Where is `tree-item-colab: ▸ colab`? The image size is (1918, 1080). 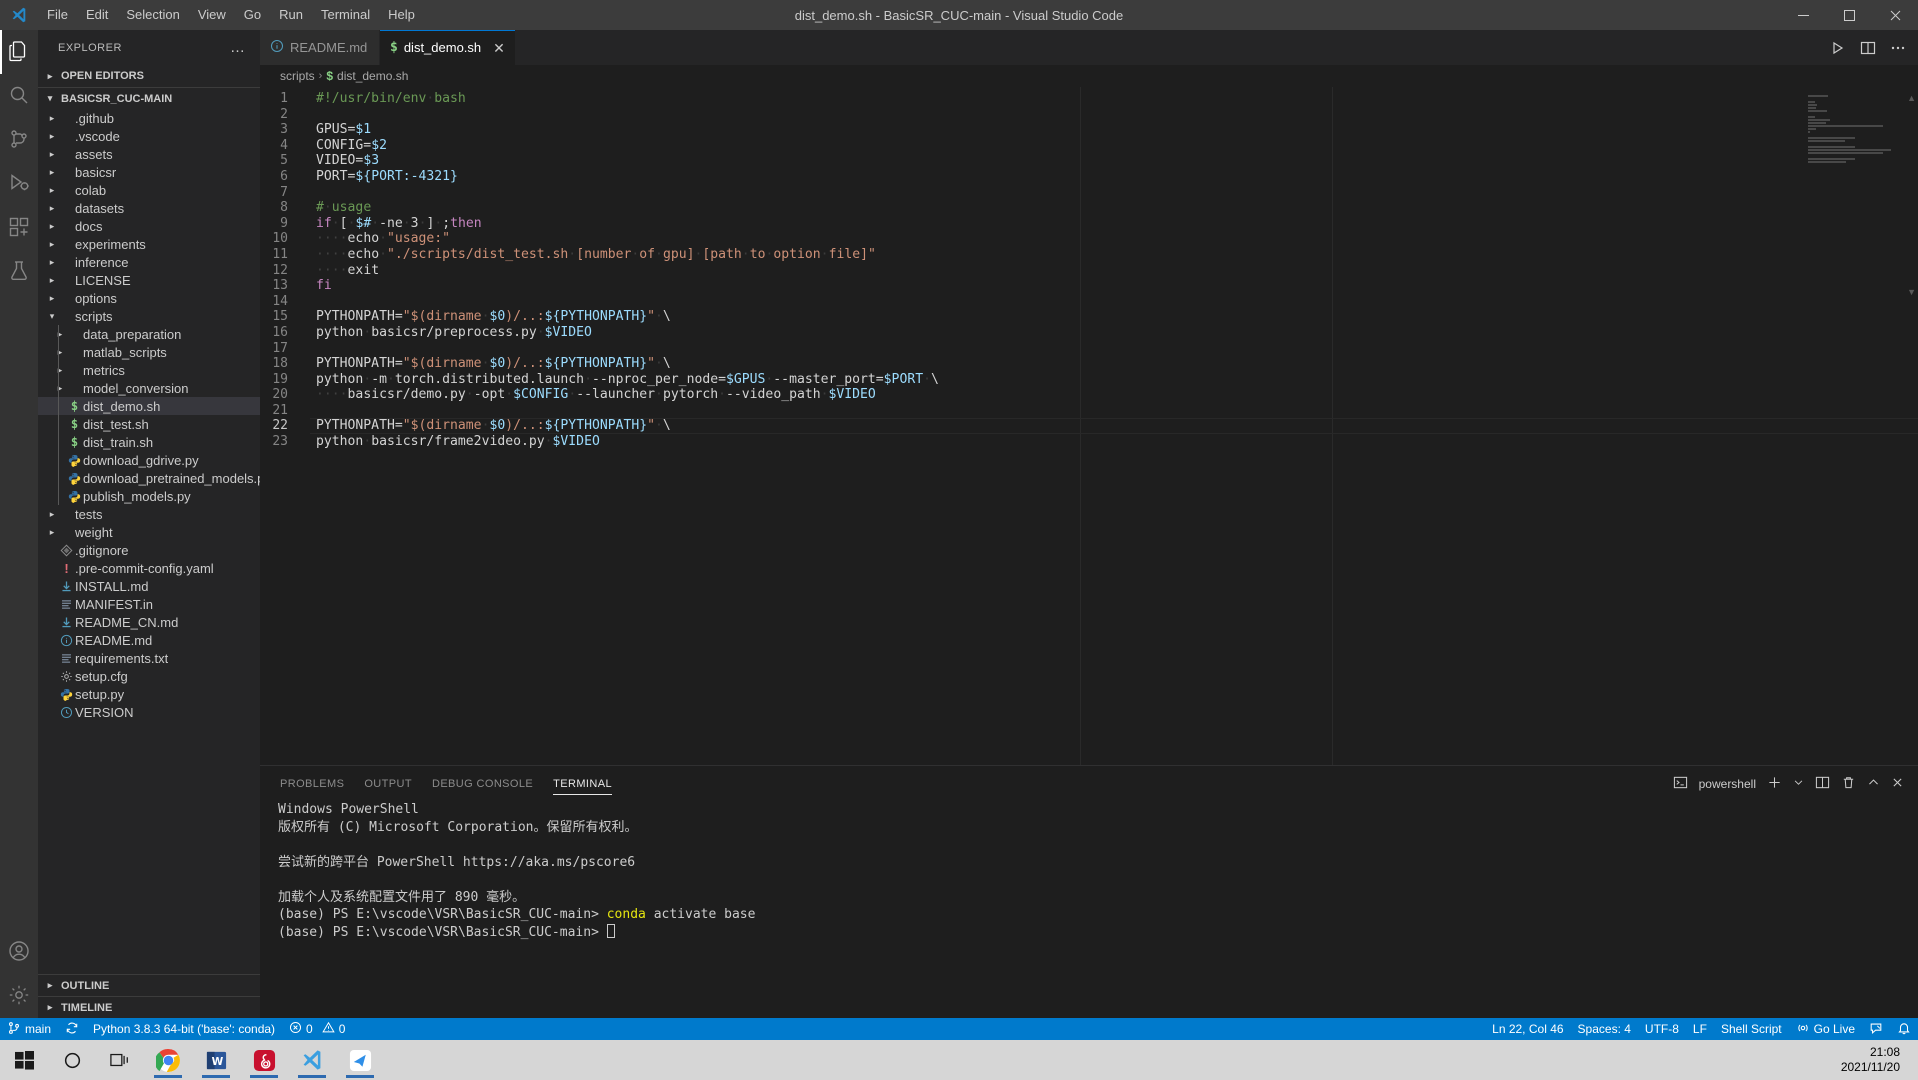
tree-item-colab: ▸ colab is located at coordinates (149, 190).